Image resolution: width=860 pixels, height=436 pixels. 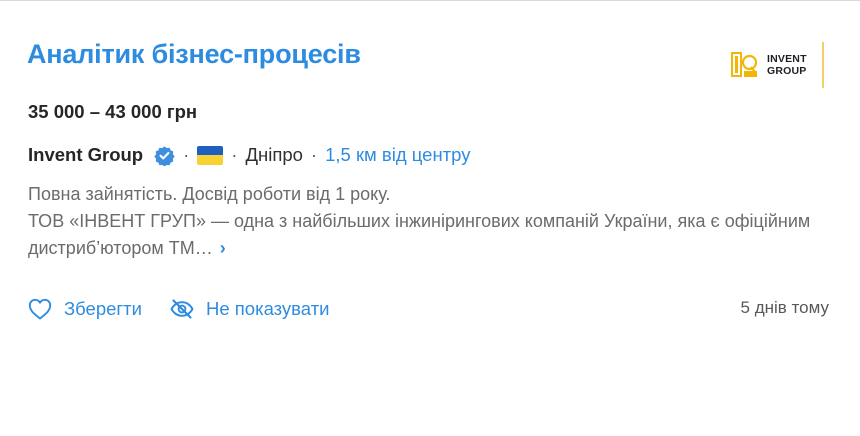 I want to click on logo-line-2: GROUP, so click(x=787, y=71).